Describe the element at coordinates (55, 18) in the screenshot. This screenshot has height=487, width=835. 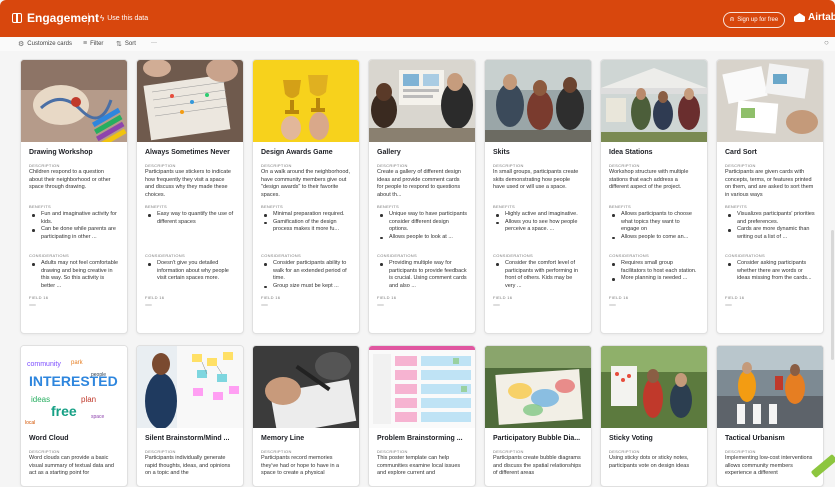
I see `base-title: Engagement` at that location.